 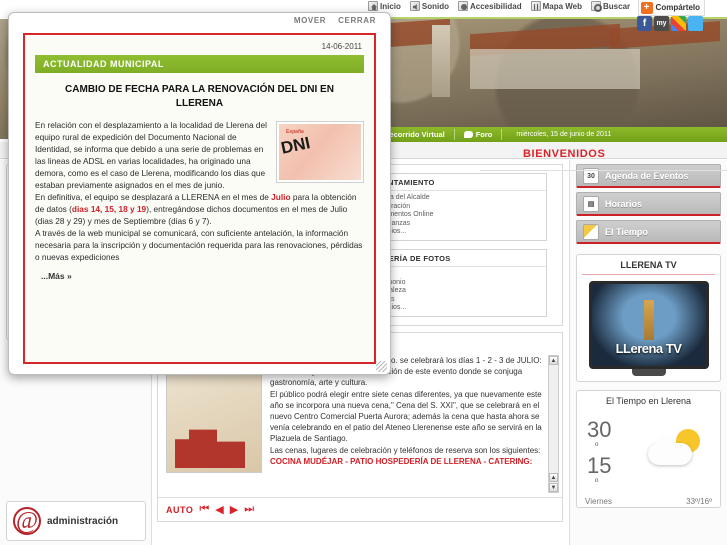 What do you see at coordinates (459, 283) in the screenshot?
I see `feature-link: Patrimonio` at bounding box center [459, 283].